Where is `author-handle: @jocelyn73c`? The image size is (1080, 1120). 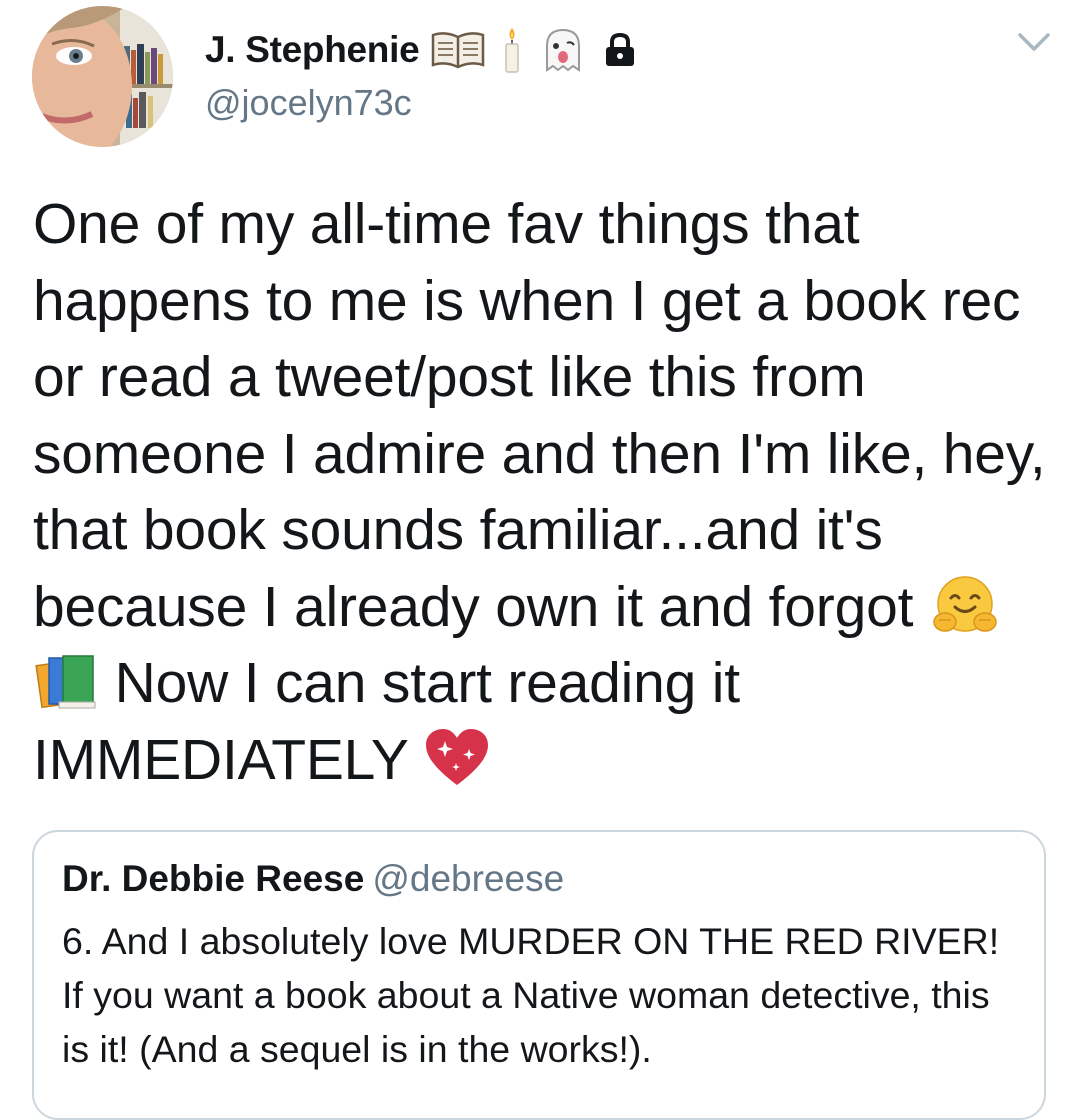 author-handle: @jocelyn73c is located at coordinates (429, 103).